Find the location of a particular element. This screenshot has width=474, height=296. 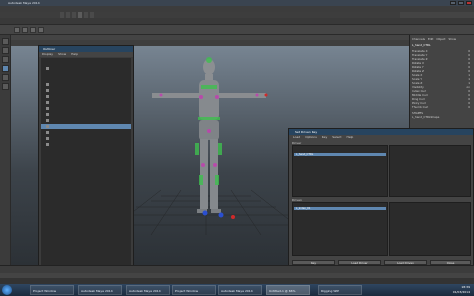

shape-name: L_hand_CTRLShape is located at coordinates (426, 117).